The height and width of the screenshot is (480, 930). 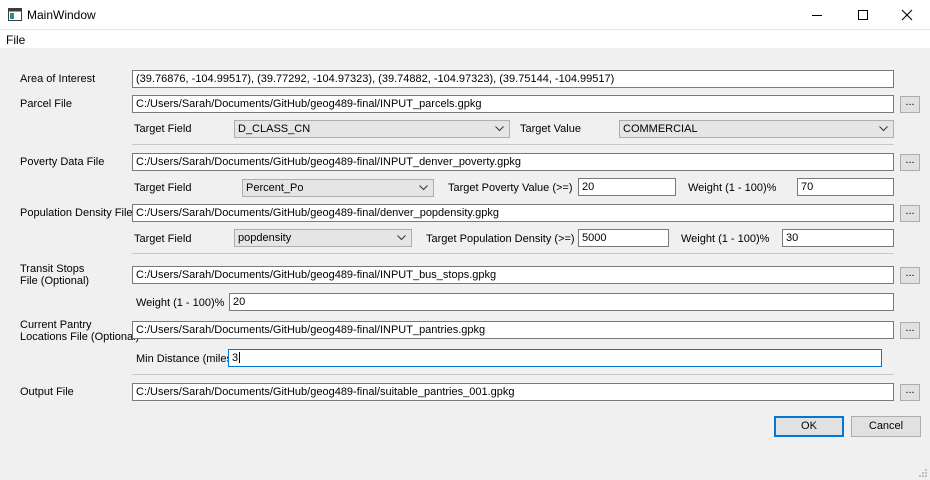 What do you see at coordinates (15, 40) in the screenshot?
I see `menu-file: File` at bounding box center [15, 40].